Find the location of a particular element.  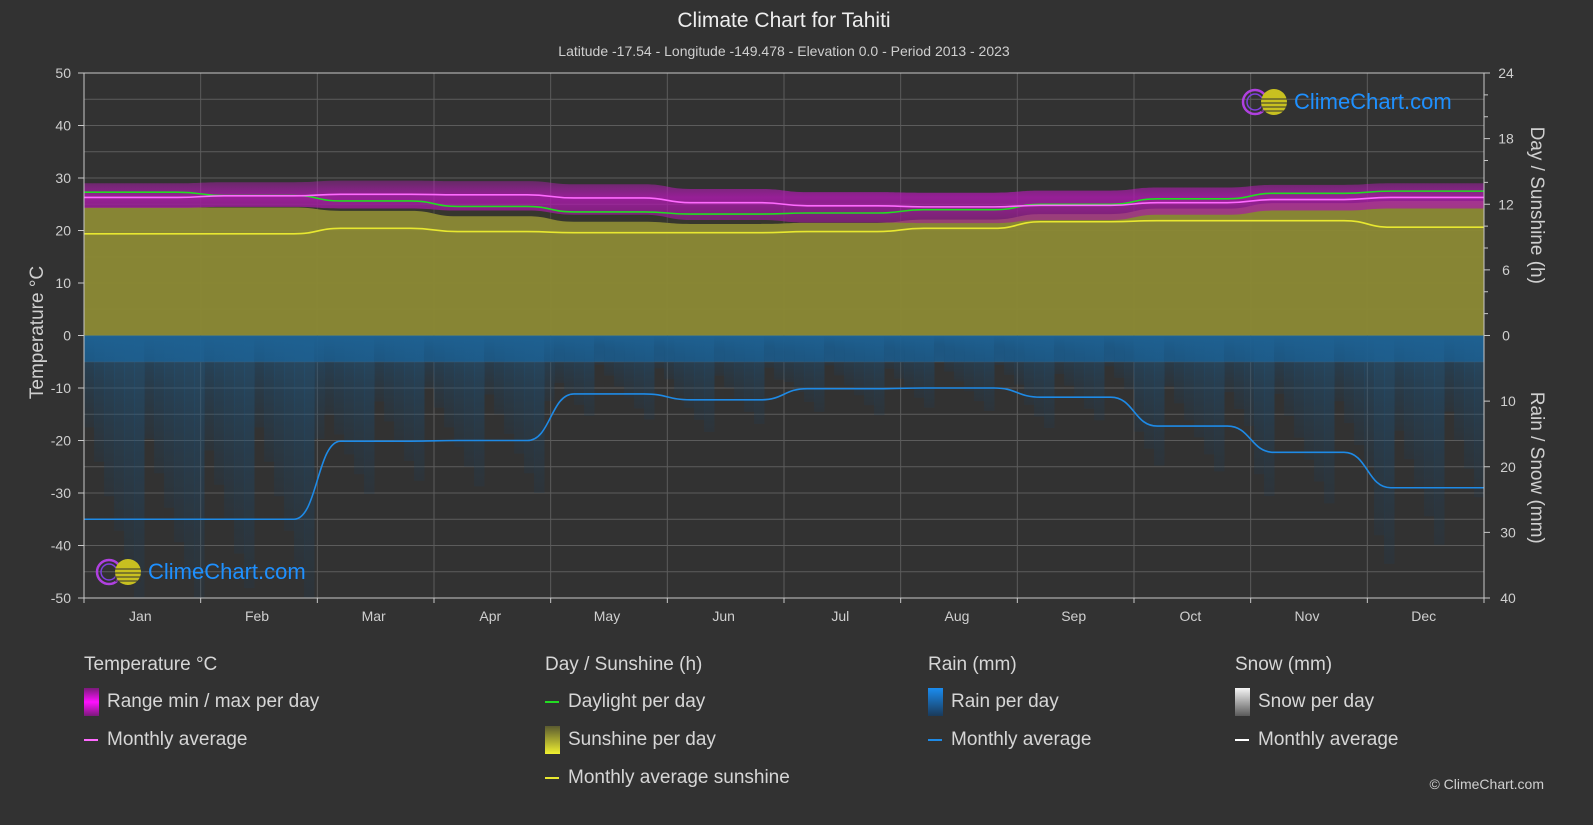

watermark-logo-bottom: ClimeChart.com is located at coordinates (200, 572).